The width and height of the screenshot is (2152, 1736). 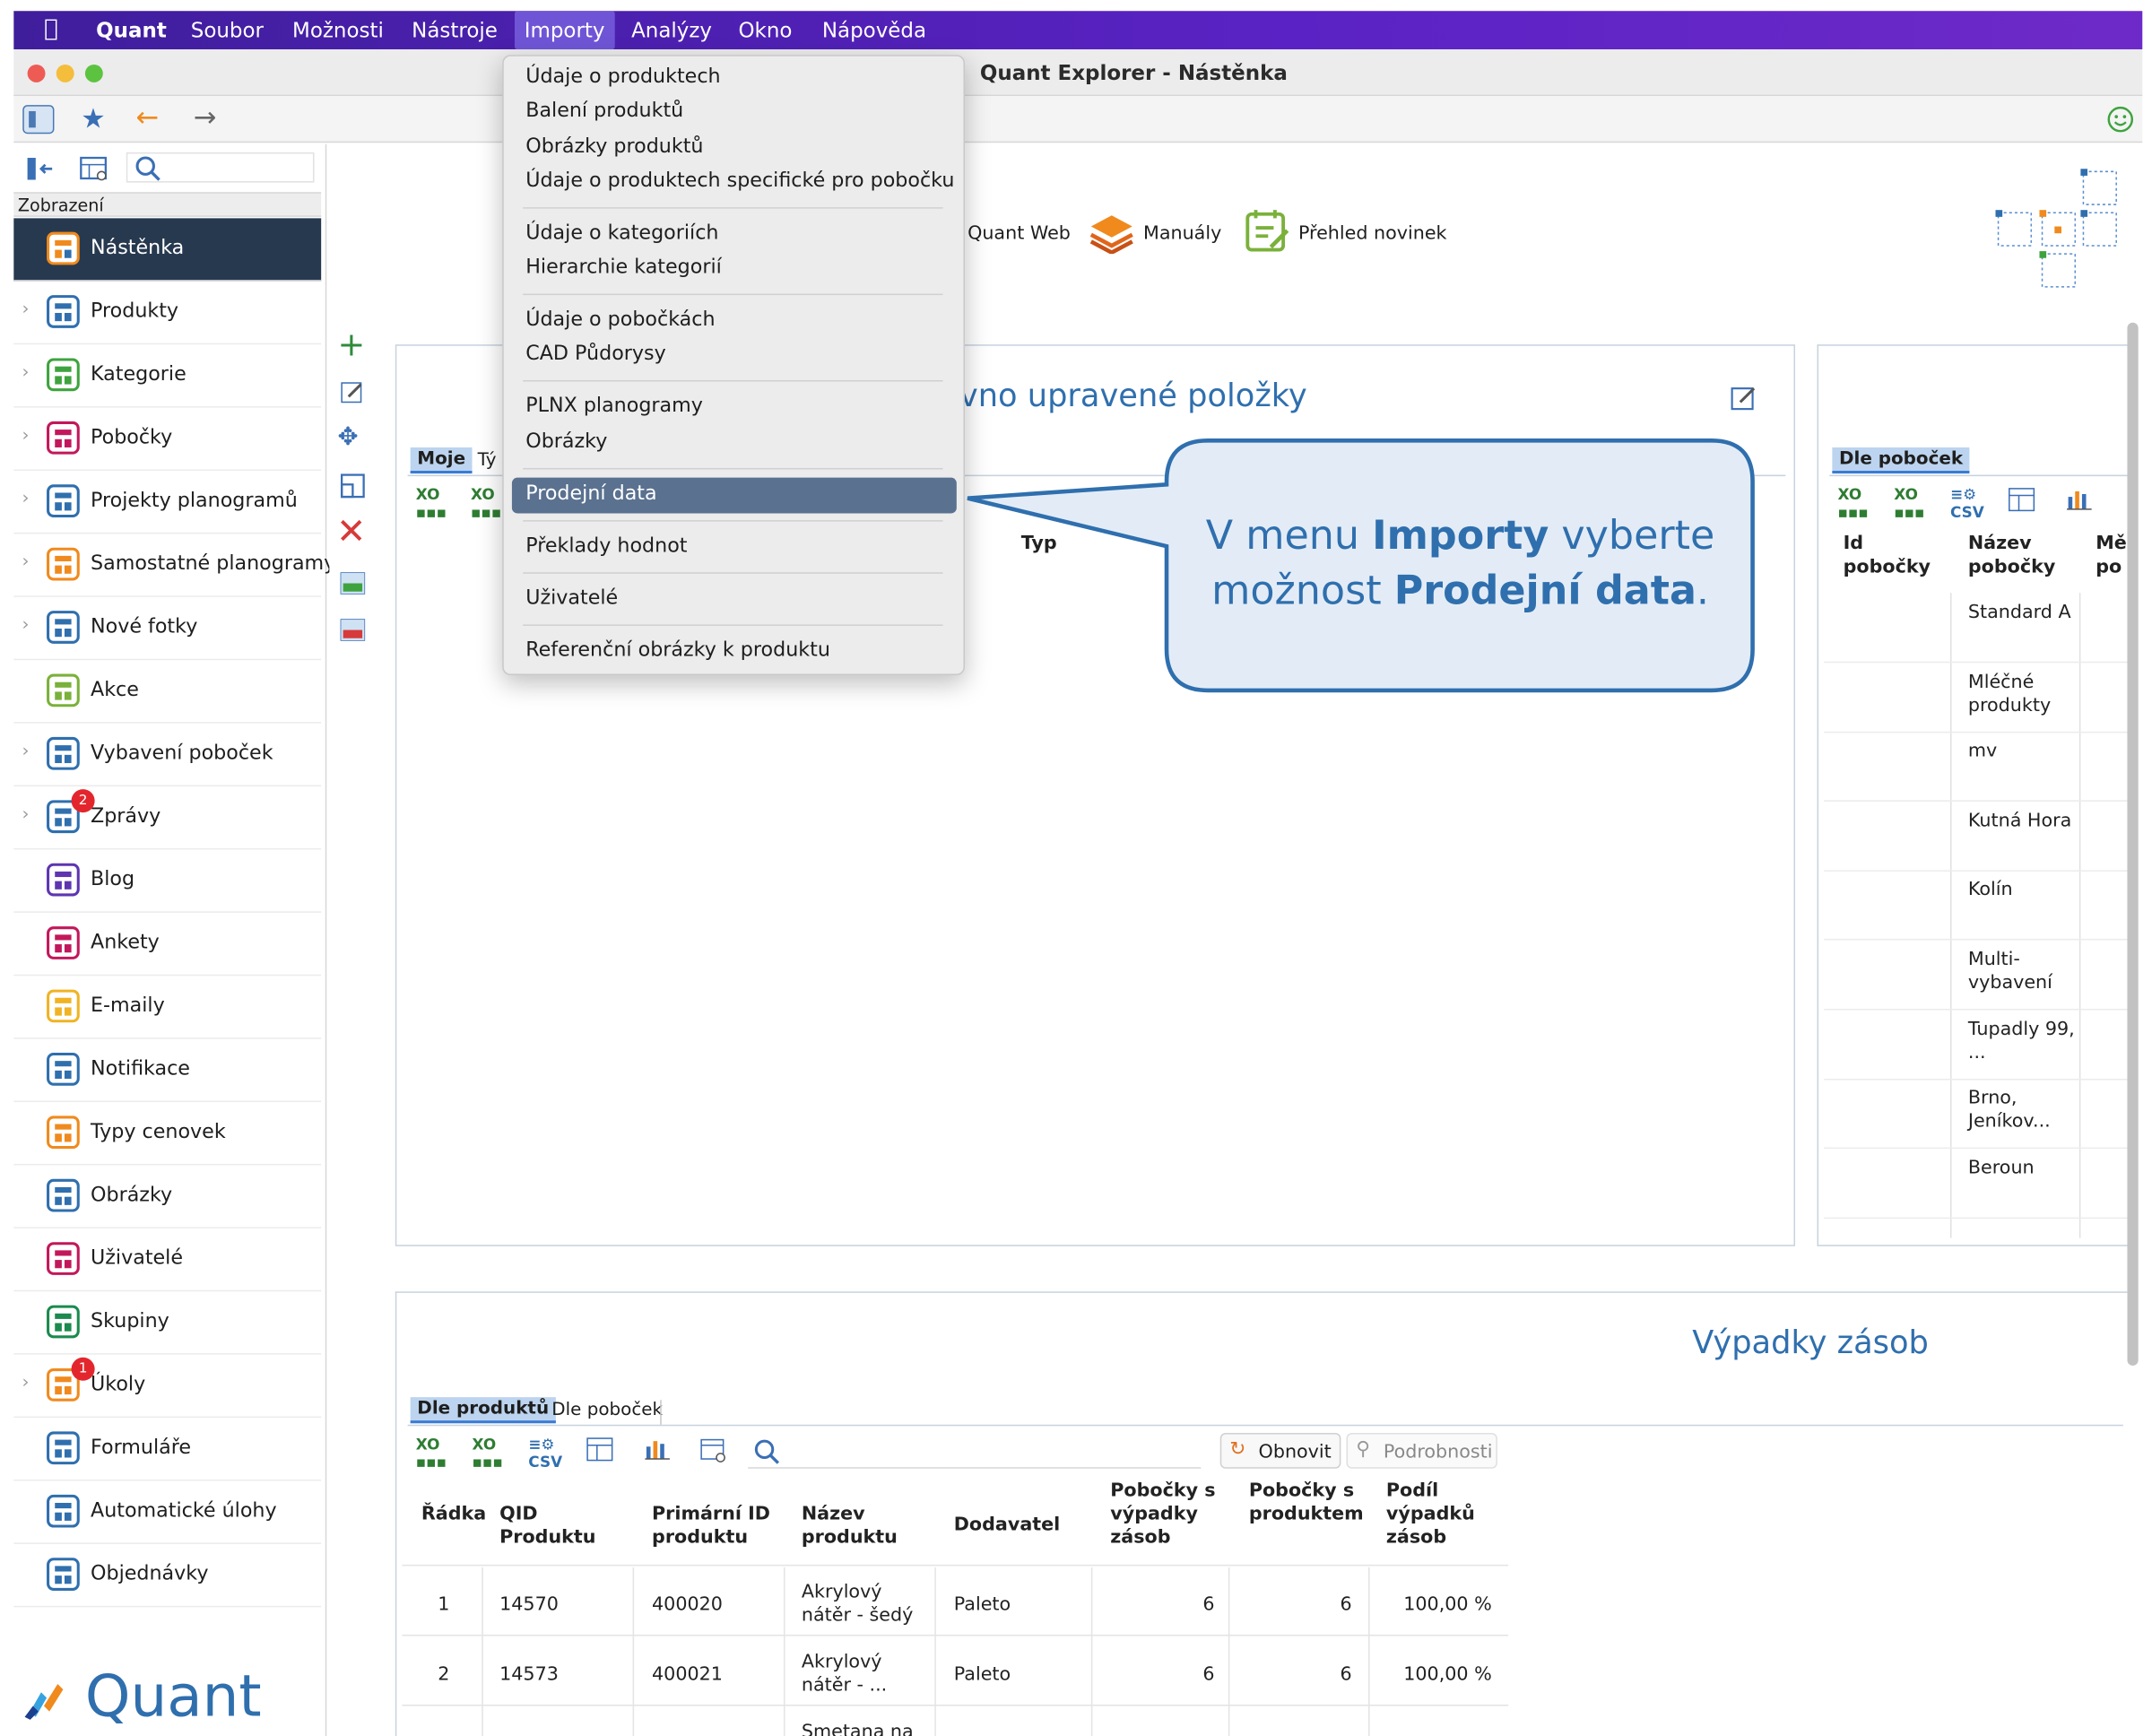 I want to click on sidebar-item-3: › Kategorie, so click(x=167, y=376).